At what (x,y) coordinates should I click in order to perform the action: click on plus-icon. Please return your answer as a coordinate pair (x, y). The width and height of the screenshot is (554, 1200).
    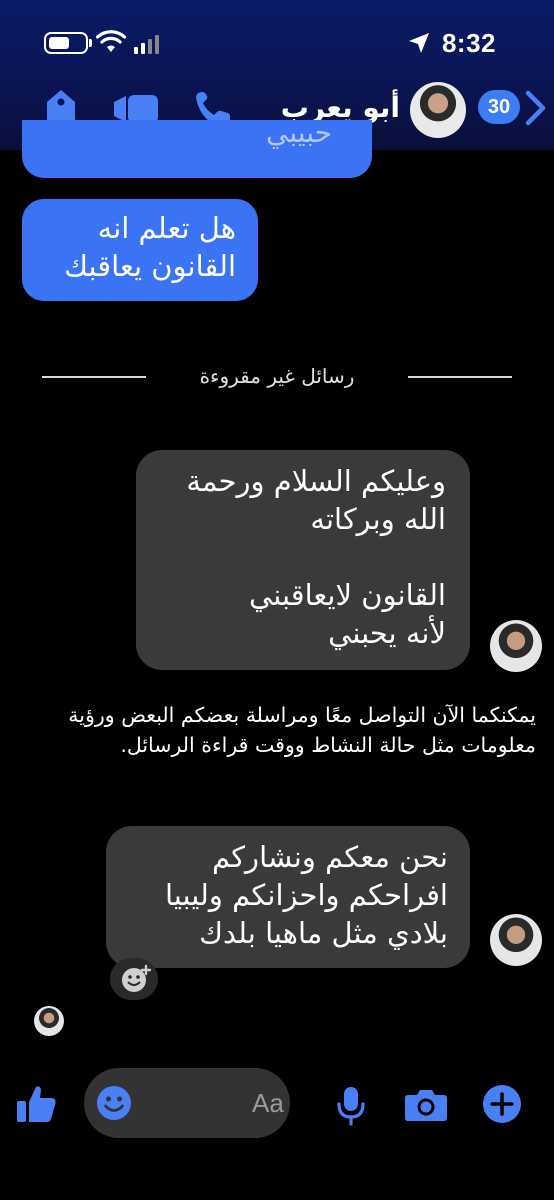
    Looking at the image, I should click on (502, 1104).